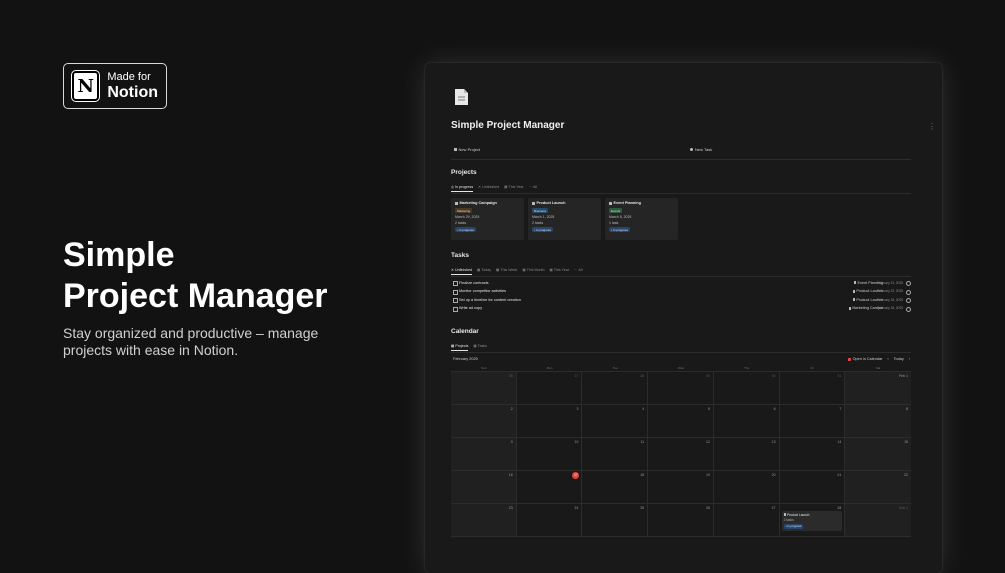 The image size is (1005, 573). What do you see at coordinates (701, 149) in the screenshot?
I see `new-task-button: New Task` at bounding box center [701, 149].